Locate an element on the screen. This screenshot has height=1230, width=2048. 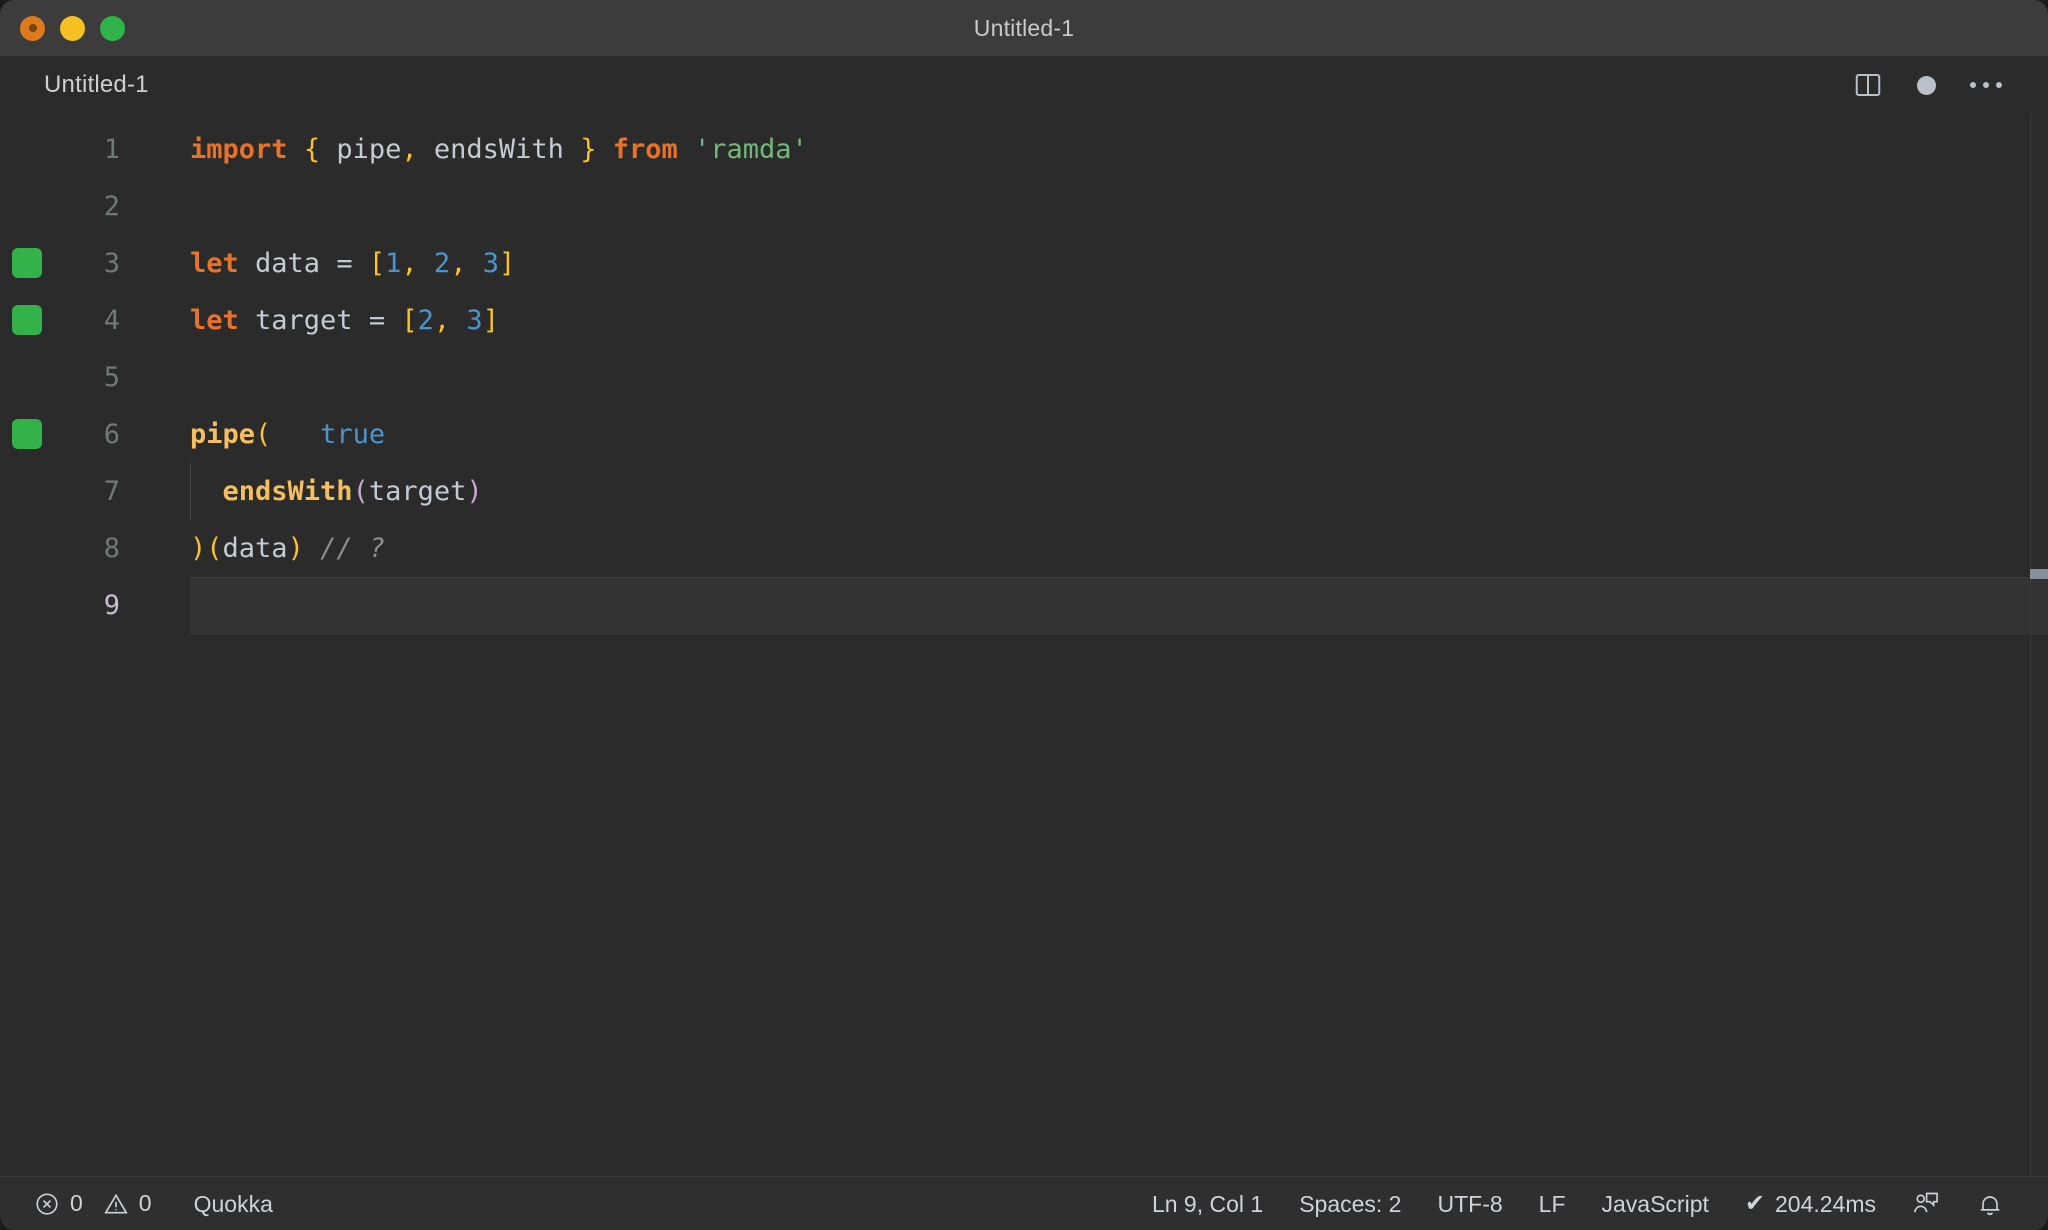
line-content: )(data) // ? is located at coordinates (287, 548).